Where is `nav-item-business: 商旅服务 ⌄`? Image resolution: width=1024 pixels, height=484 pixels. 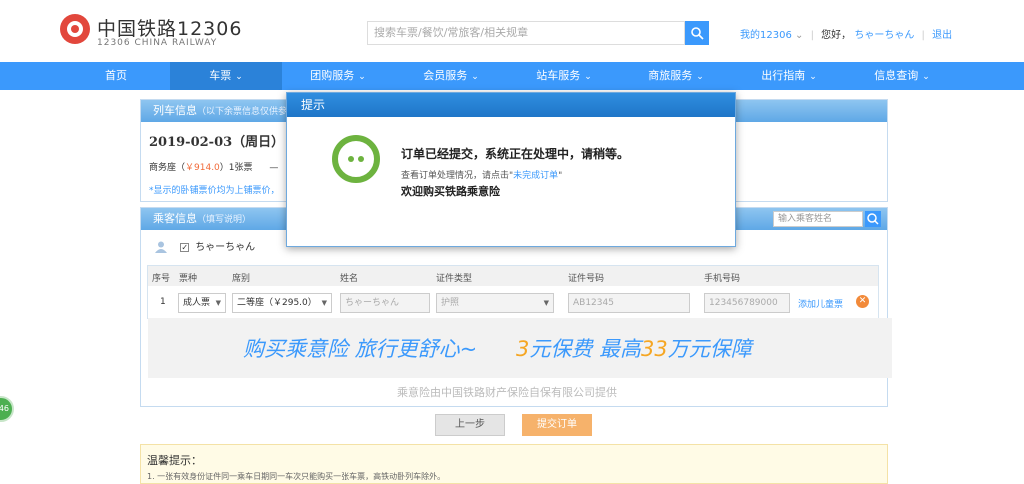 nav-item-business: 商旅服务 ⌄ is located at coordinates (676, 76).